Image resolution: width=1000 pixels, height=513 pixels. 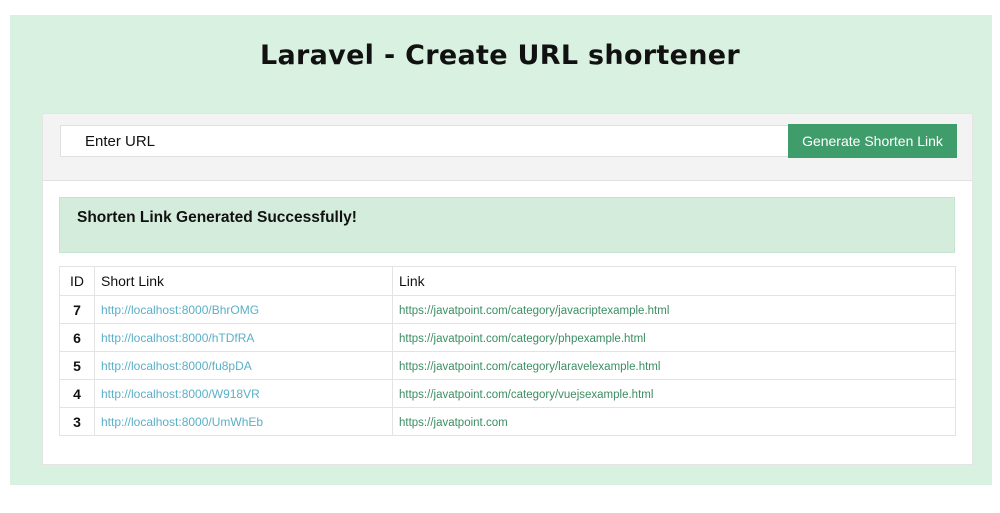 I want to click on short-link-cell: http://localhost:8000/UmWhEb, so click(x=243, y=421).